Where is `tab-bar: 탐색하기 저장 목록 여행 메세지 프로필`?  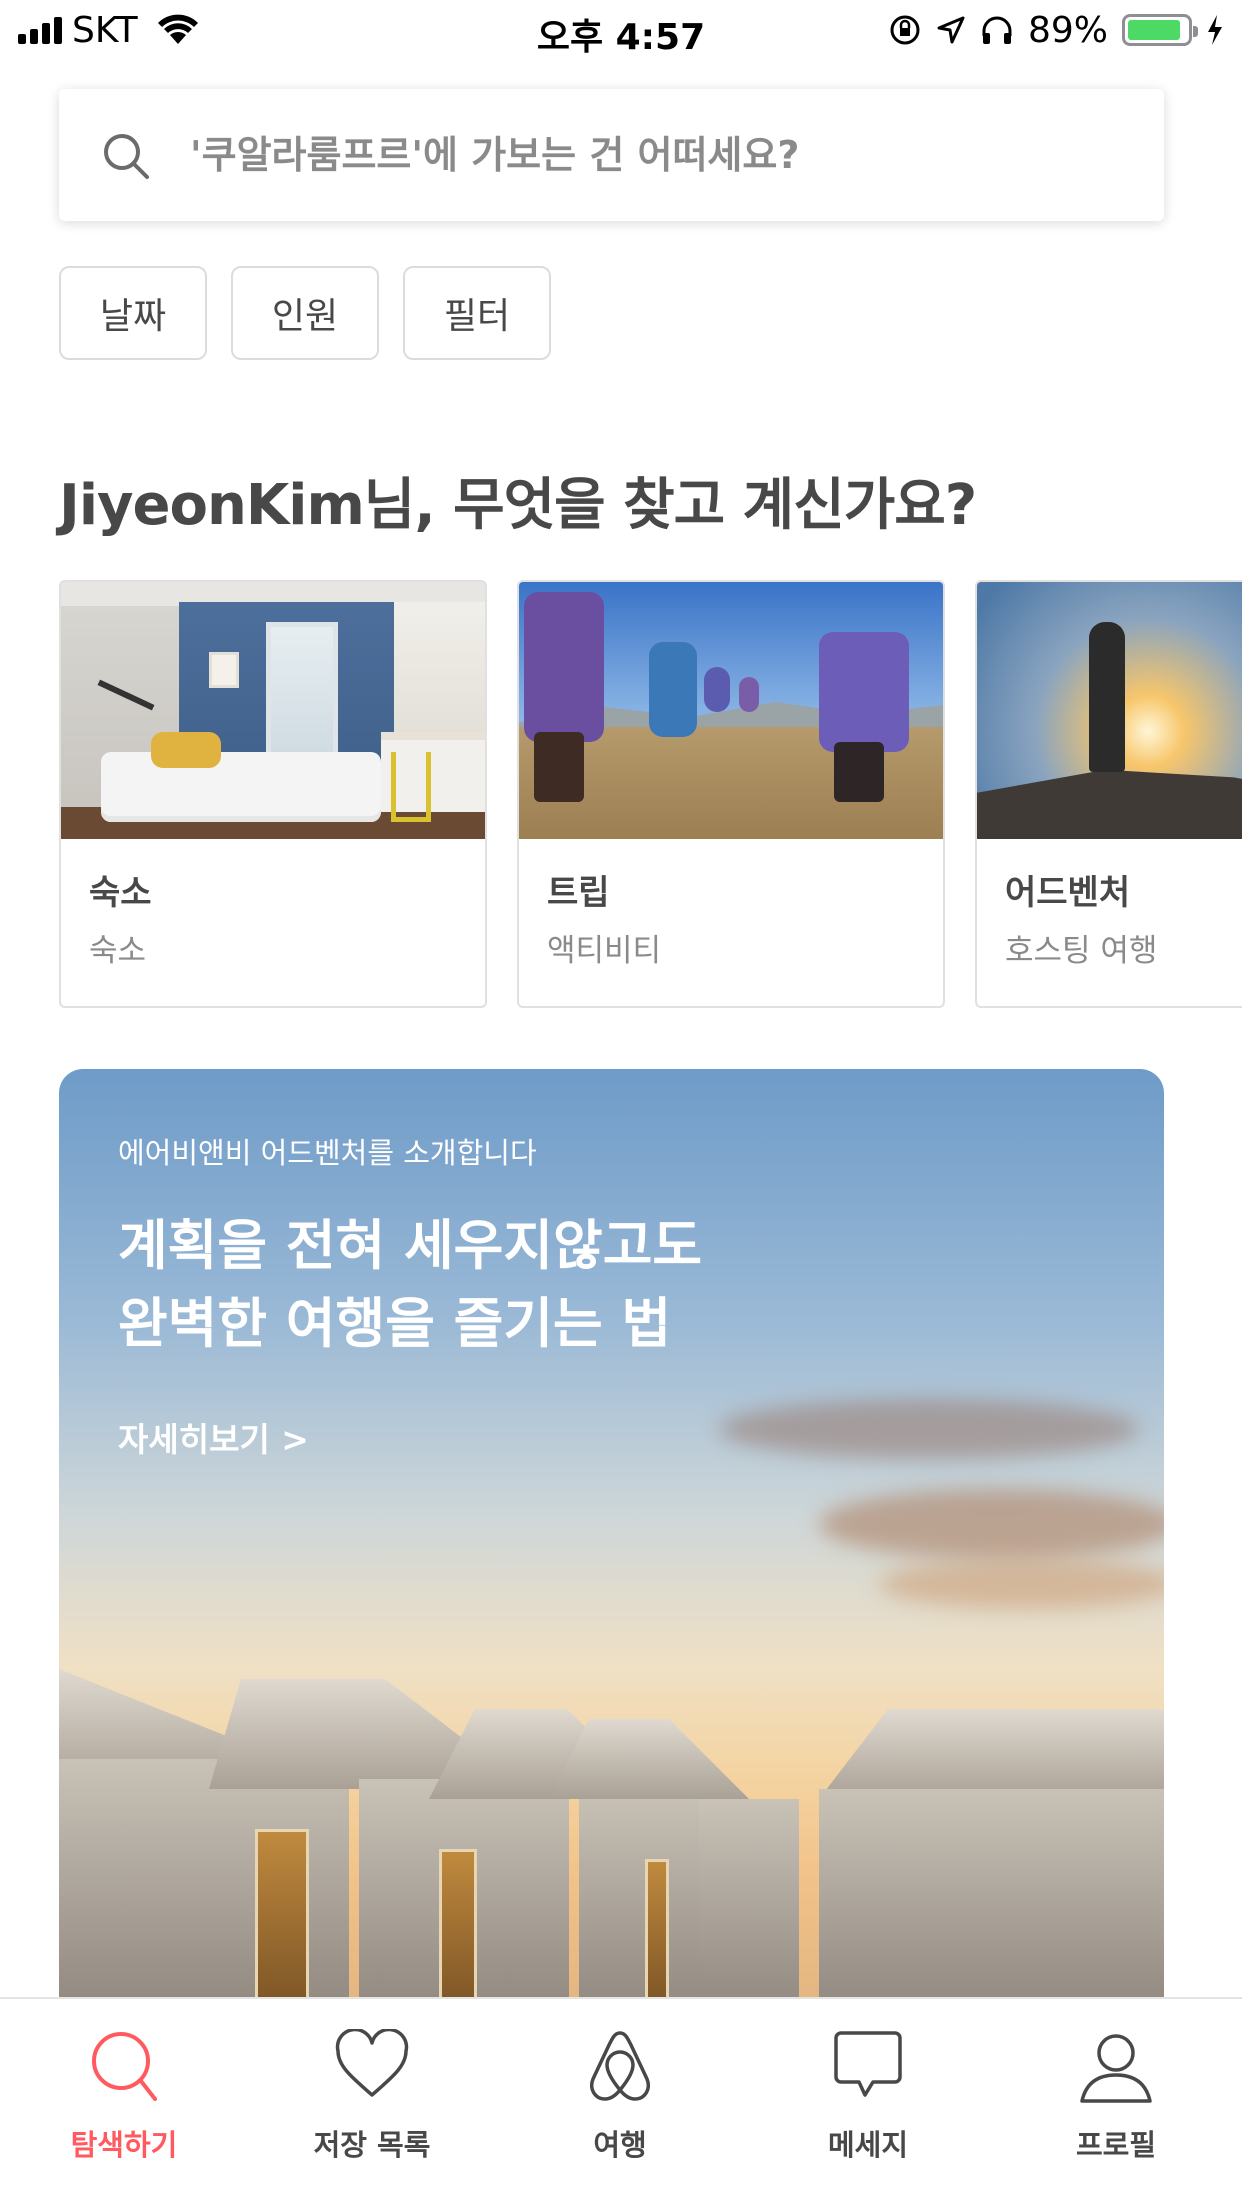
tab-bar: 탐색하기 저장 목록 여행 메세지 프로필 is located at coordinates (621, 2102).